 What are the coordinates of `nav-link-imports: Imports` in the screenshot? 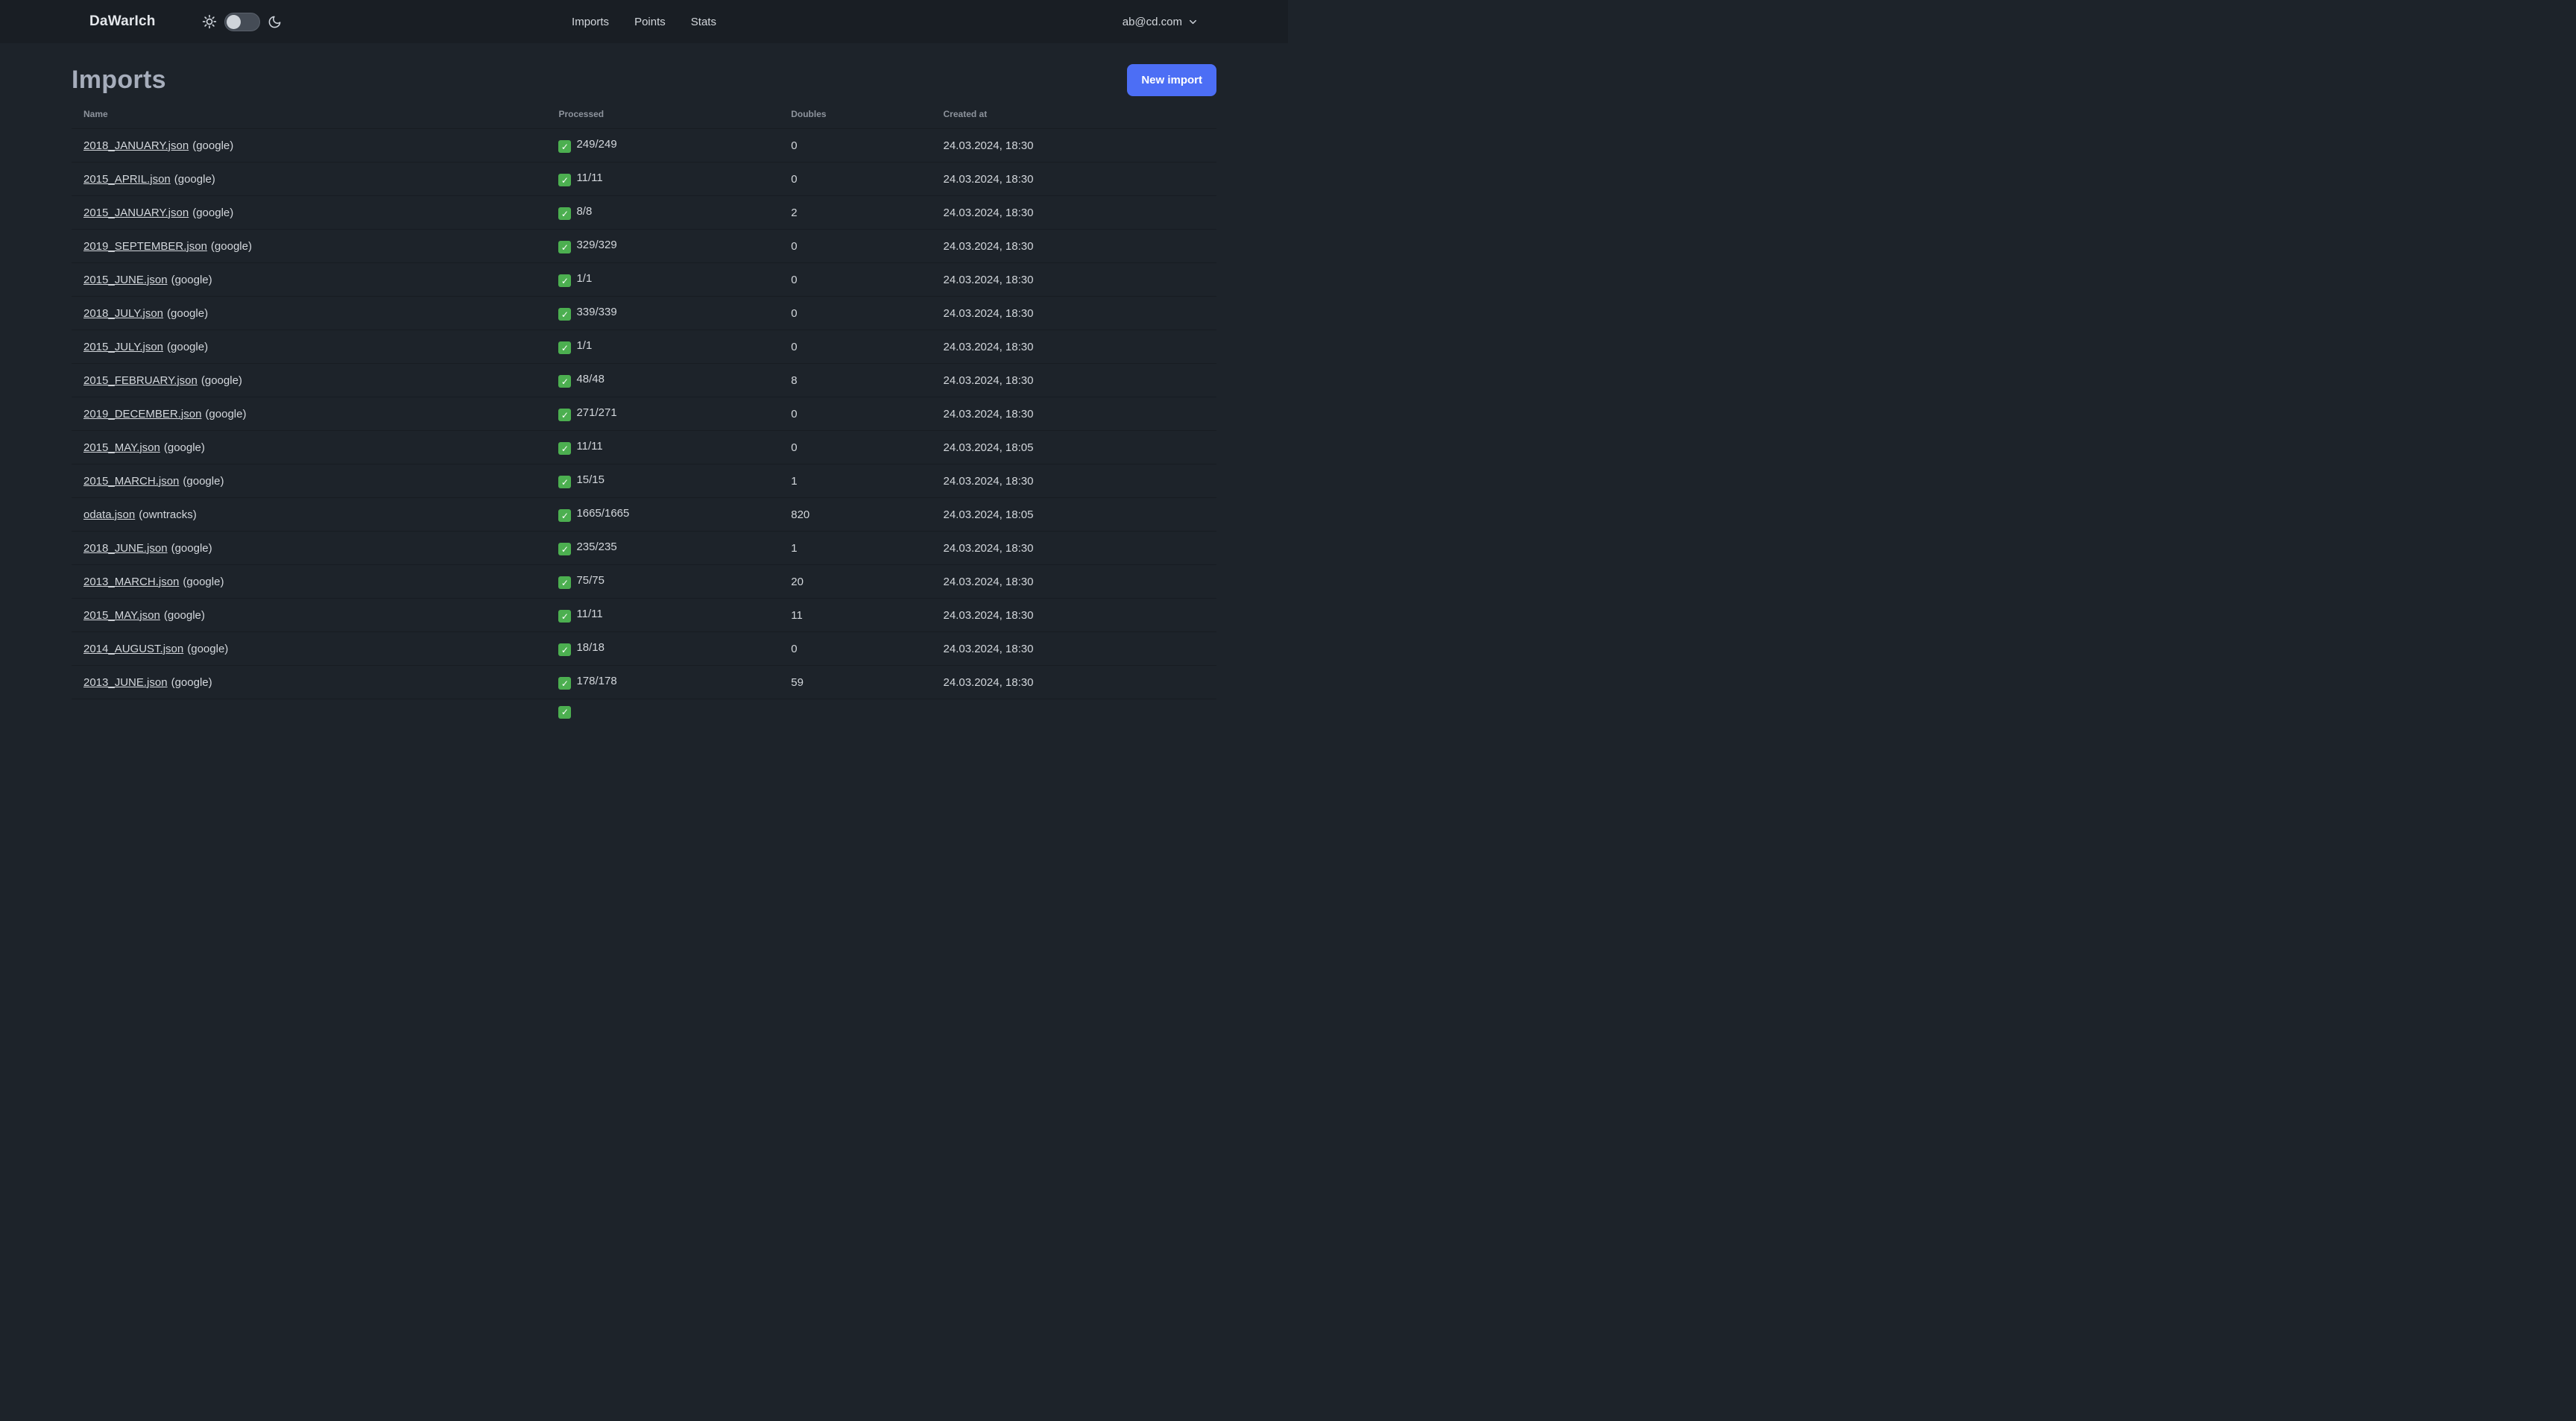 It's located at (590, 22).